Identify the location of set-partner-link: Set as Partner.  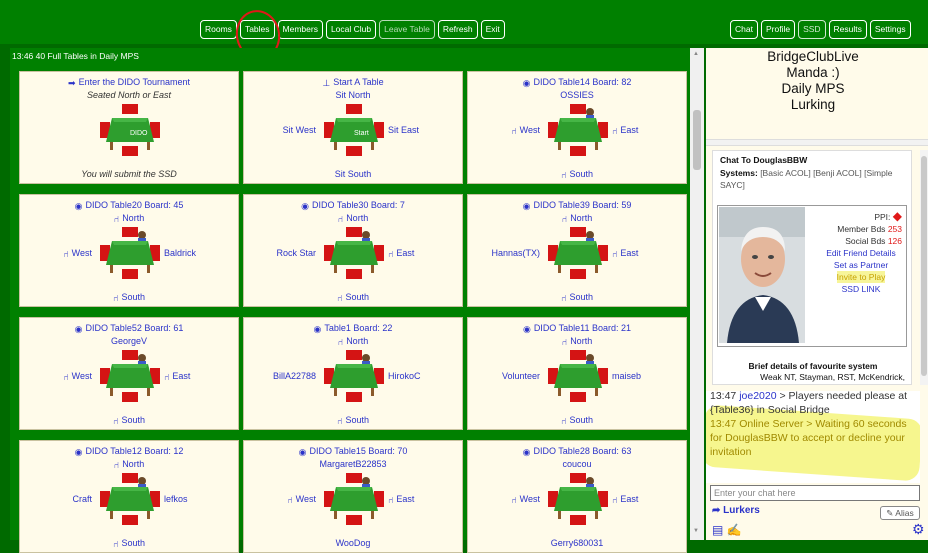
(861, 265).